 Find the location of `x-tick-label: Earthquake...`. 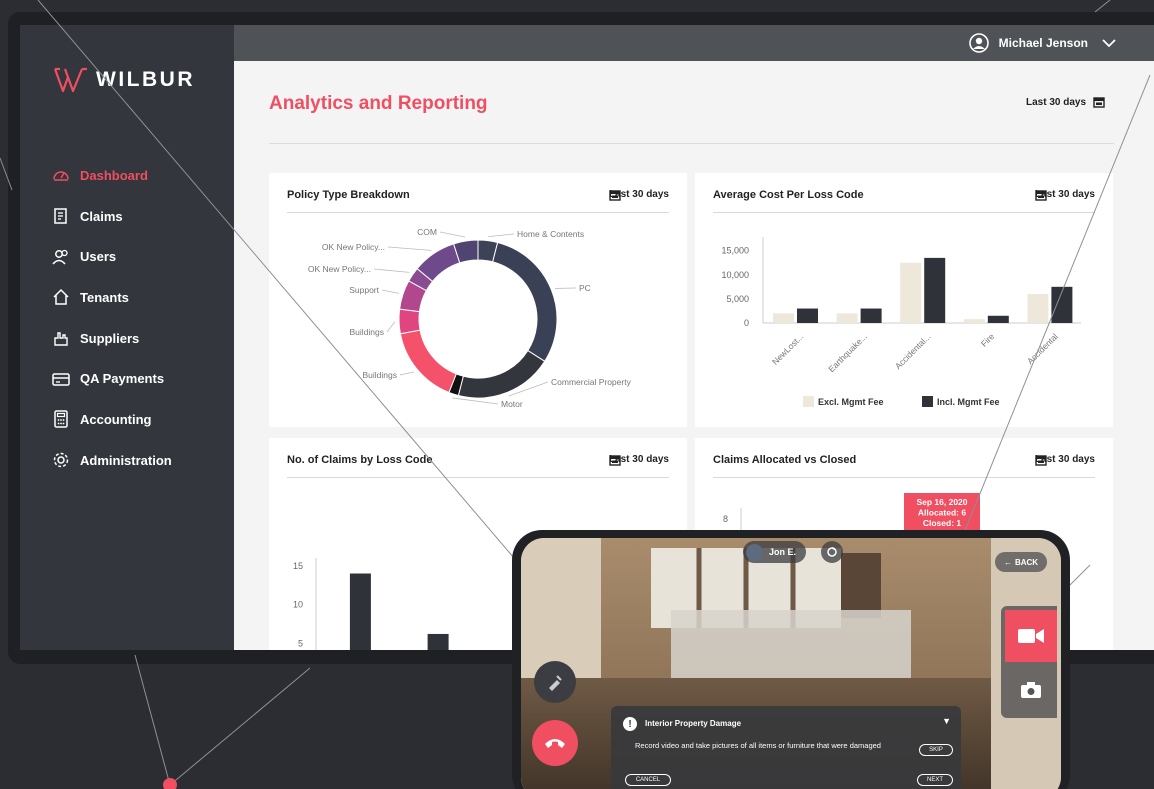

x-tick-label: Earthquake... is located at coordinates (847, 352).